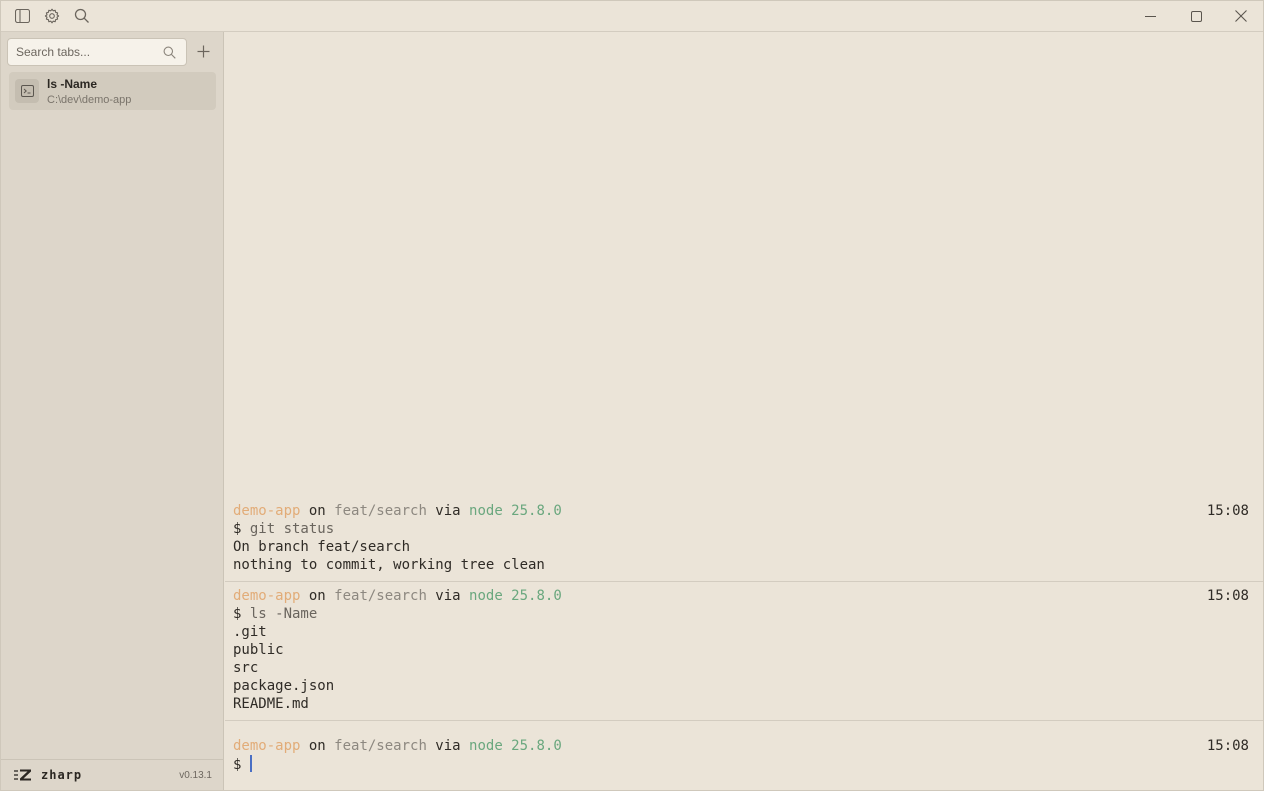  What do you see at coordinates (89, 100) in the screenshot?
I see `tab-path: C:\dev\demo-app` at bounding box center [89, 100].